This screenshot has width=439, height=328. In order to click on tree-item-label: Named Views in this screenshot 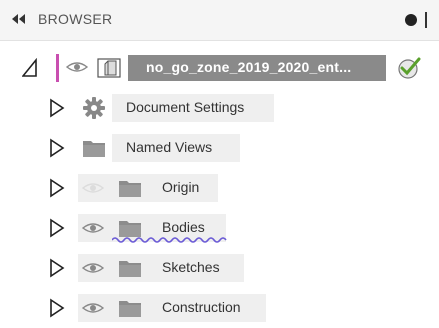, I will do `click(169, 147)`.